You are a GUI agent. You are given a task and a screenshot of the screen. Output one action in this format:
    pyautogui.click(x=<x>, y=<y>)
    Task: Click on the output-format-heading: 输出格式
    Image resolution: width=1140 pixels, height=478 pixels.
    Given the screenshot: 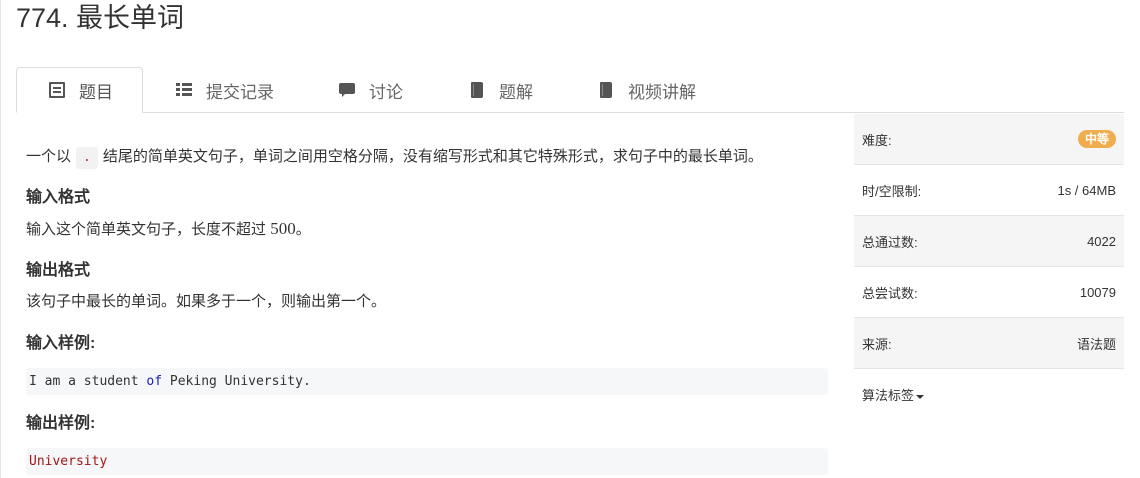 What is the action you would take?
    pyautogui.click(x=58, y=270)
    